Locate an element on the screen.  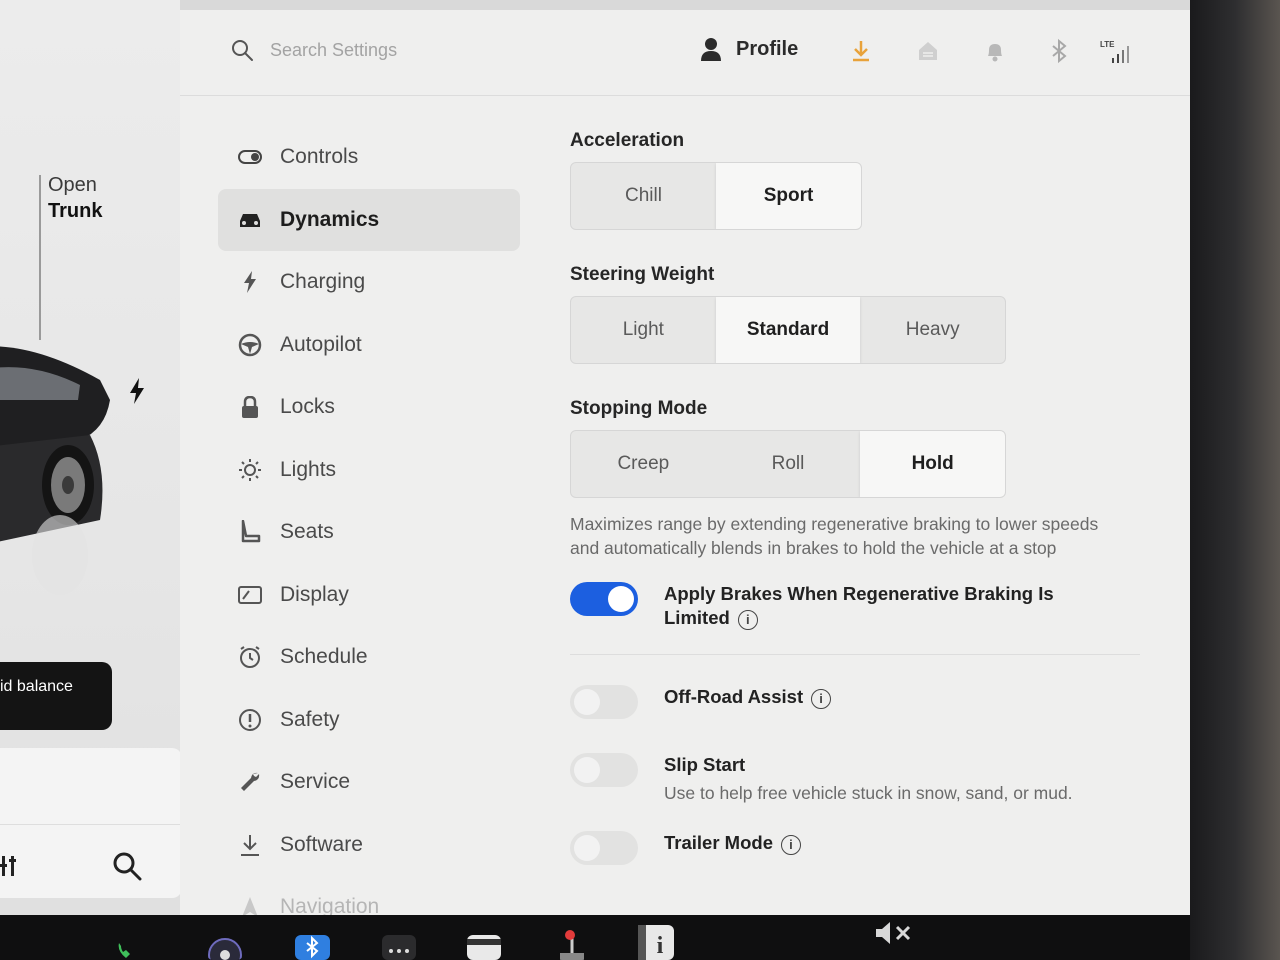
nav-item-software: Software is located at coordinates (369, 845).